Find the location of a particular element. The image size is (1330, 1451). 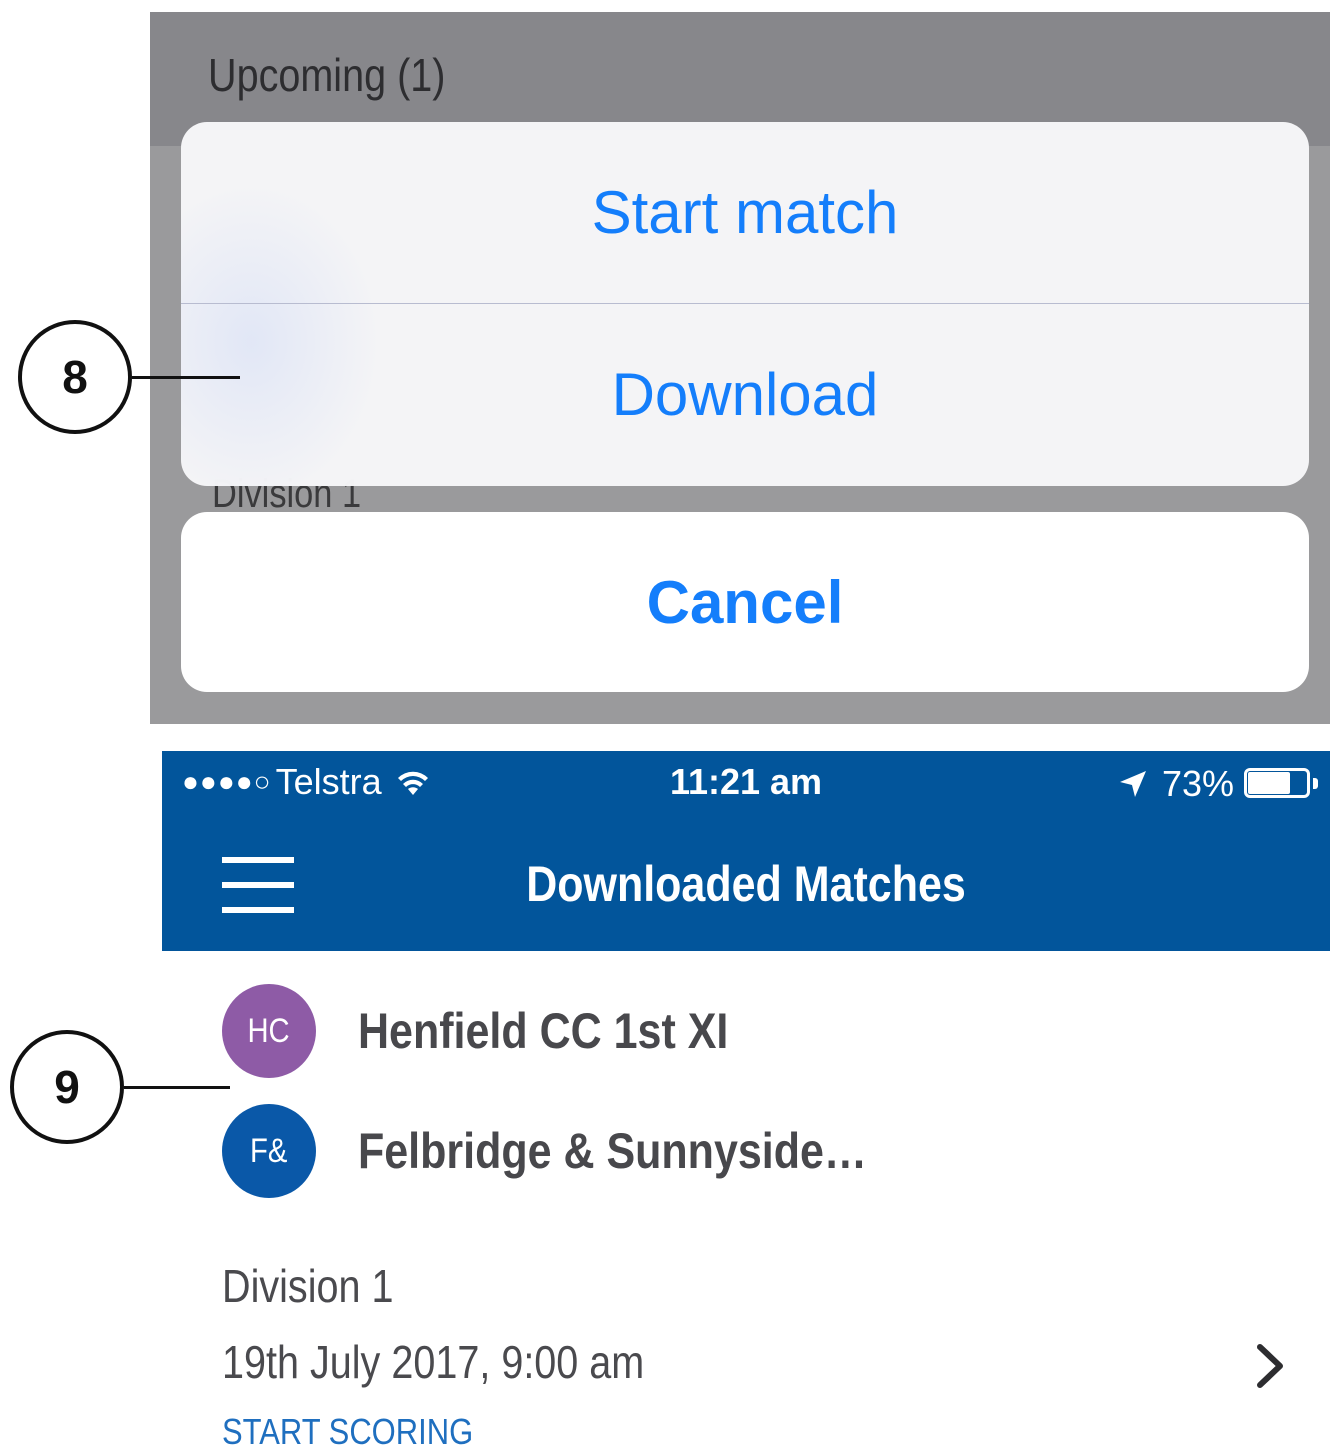

navigation-bar: Downloaded Matches is located at coordinates (746, 885).